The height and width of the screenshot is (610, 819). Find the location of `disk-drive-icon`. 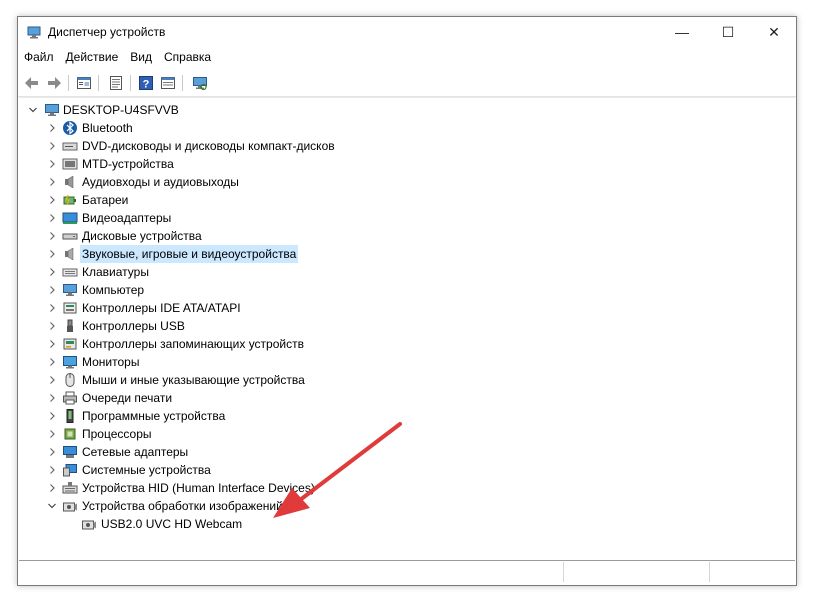

disk-drive-icon is located at coordinates (70, 236).